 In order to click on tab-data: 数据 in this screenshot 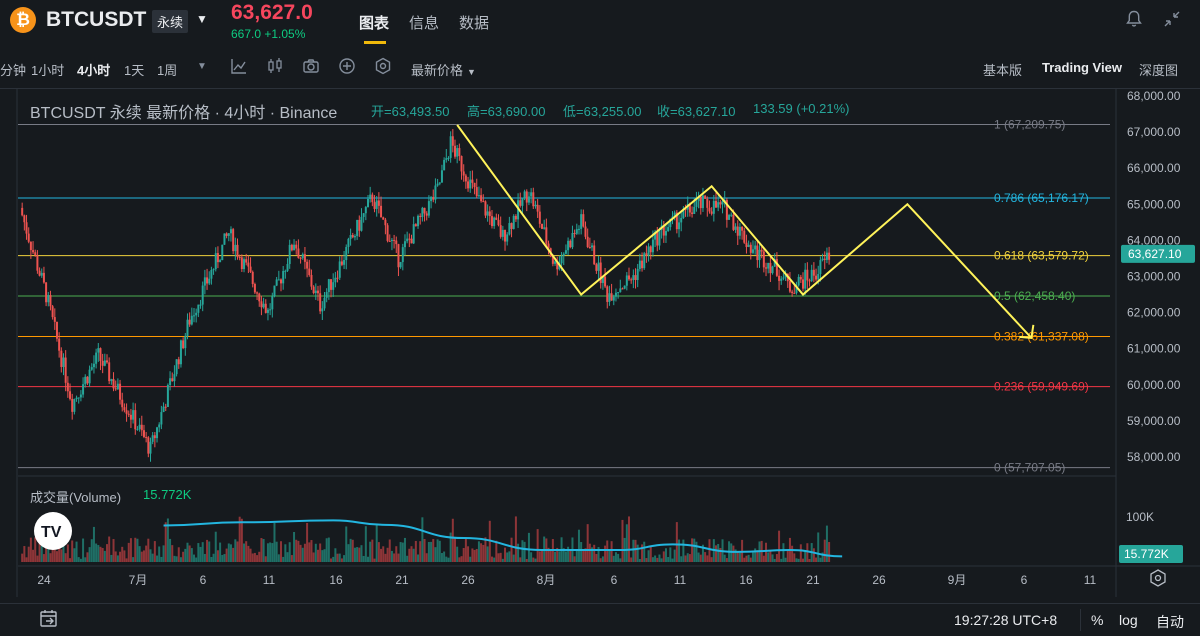, I will do `click(474, 22)`.